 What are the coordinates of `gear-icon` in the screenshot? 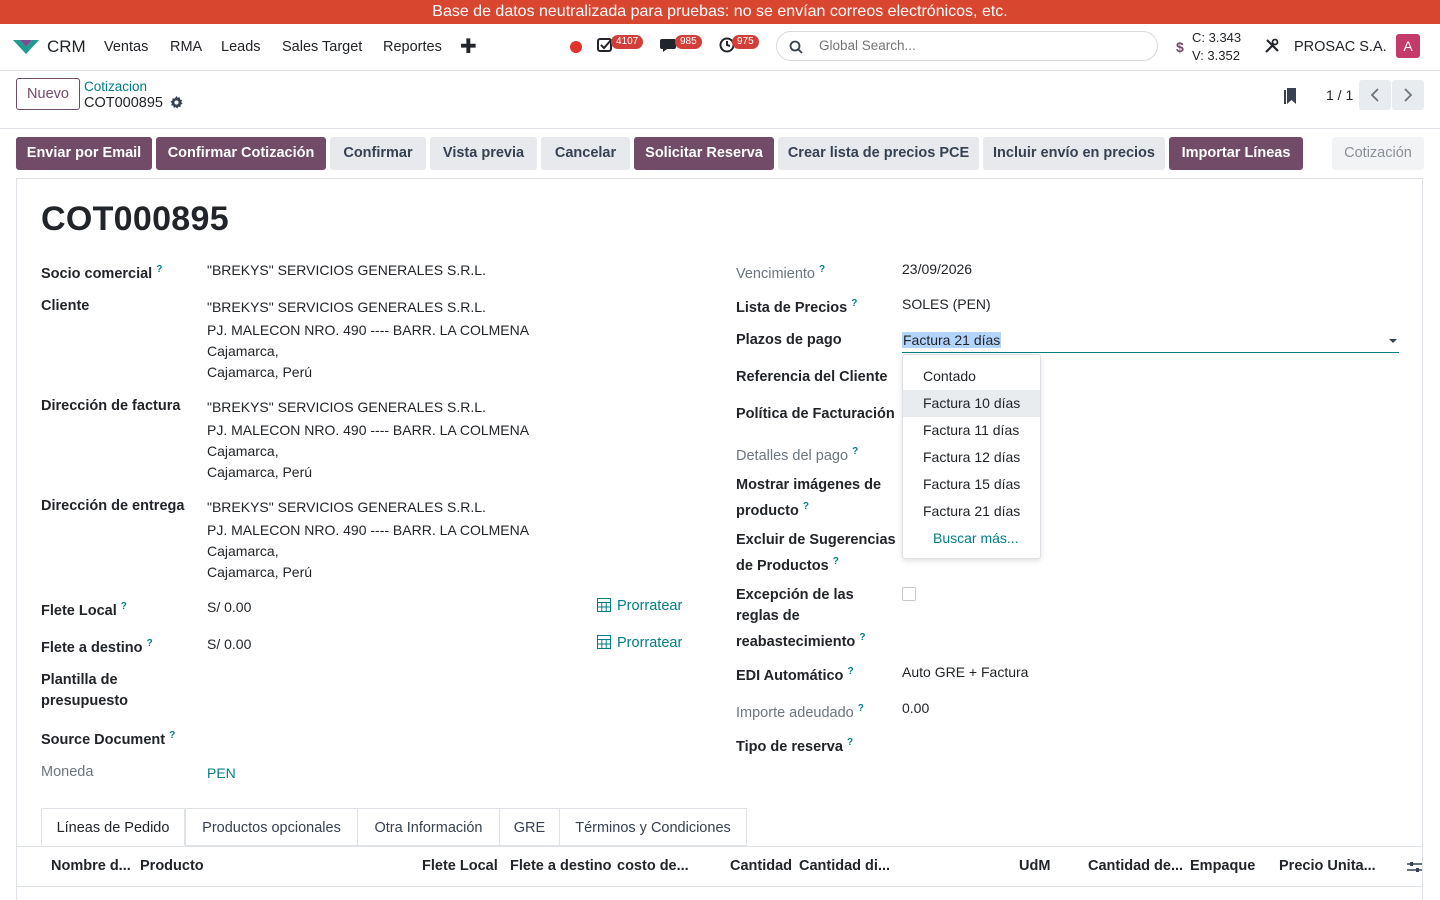 It's located at (176, 104).